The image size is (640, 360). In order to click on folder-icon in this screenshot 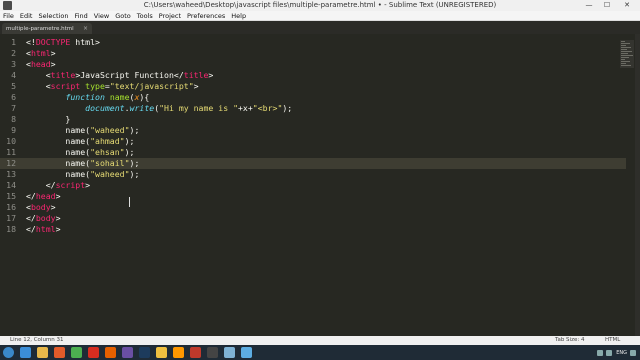, I will do `click(42, 352)`.